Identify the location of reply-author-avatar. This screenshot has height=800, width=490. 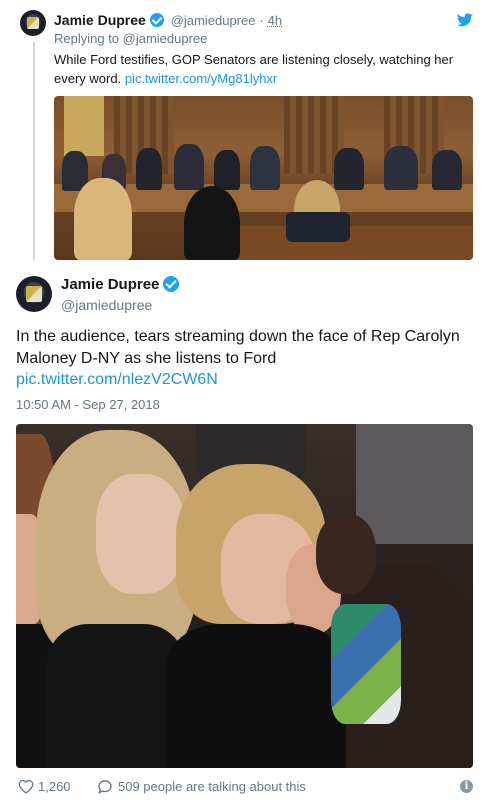
(33, 23).